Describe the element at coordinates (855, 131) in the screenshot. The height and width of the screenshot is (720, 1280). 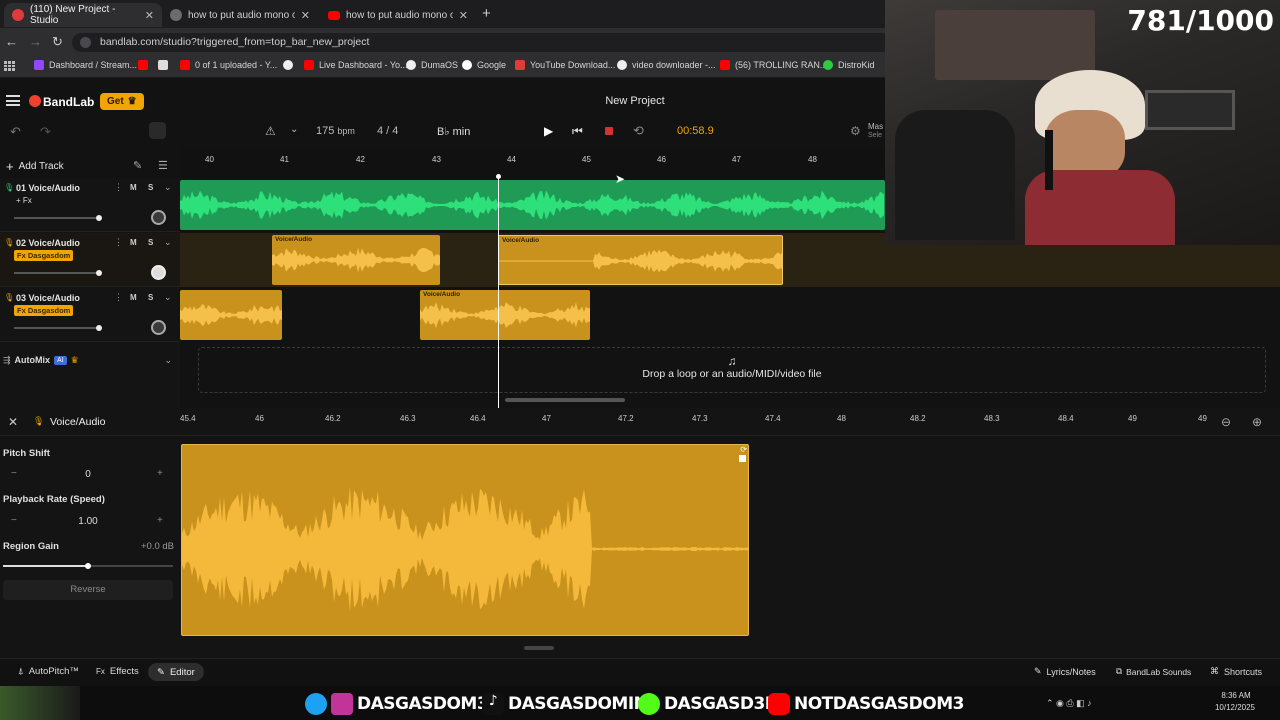
I see `mixer-icon: ⚙` at that location.